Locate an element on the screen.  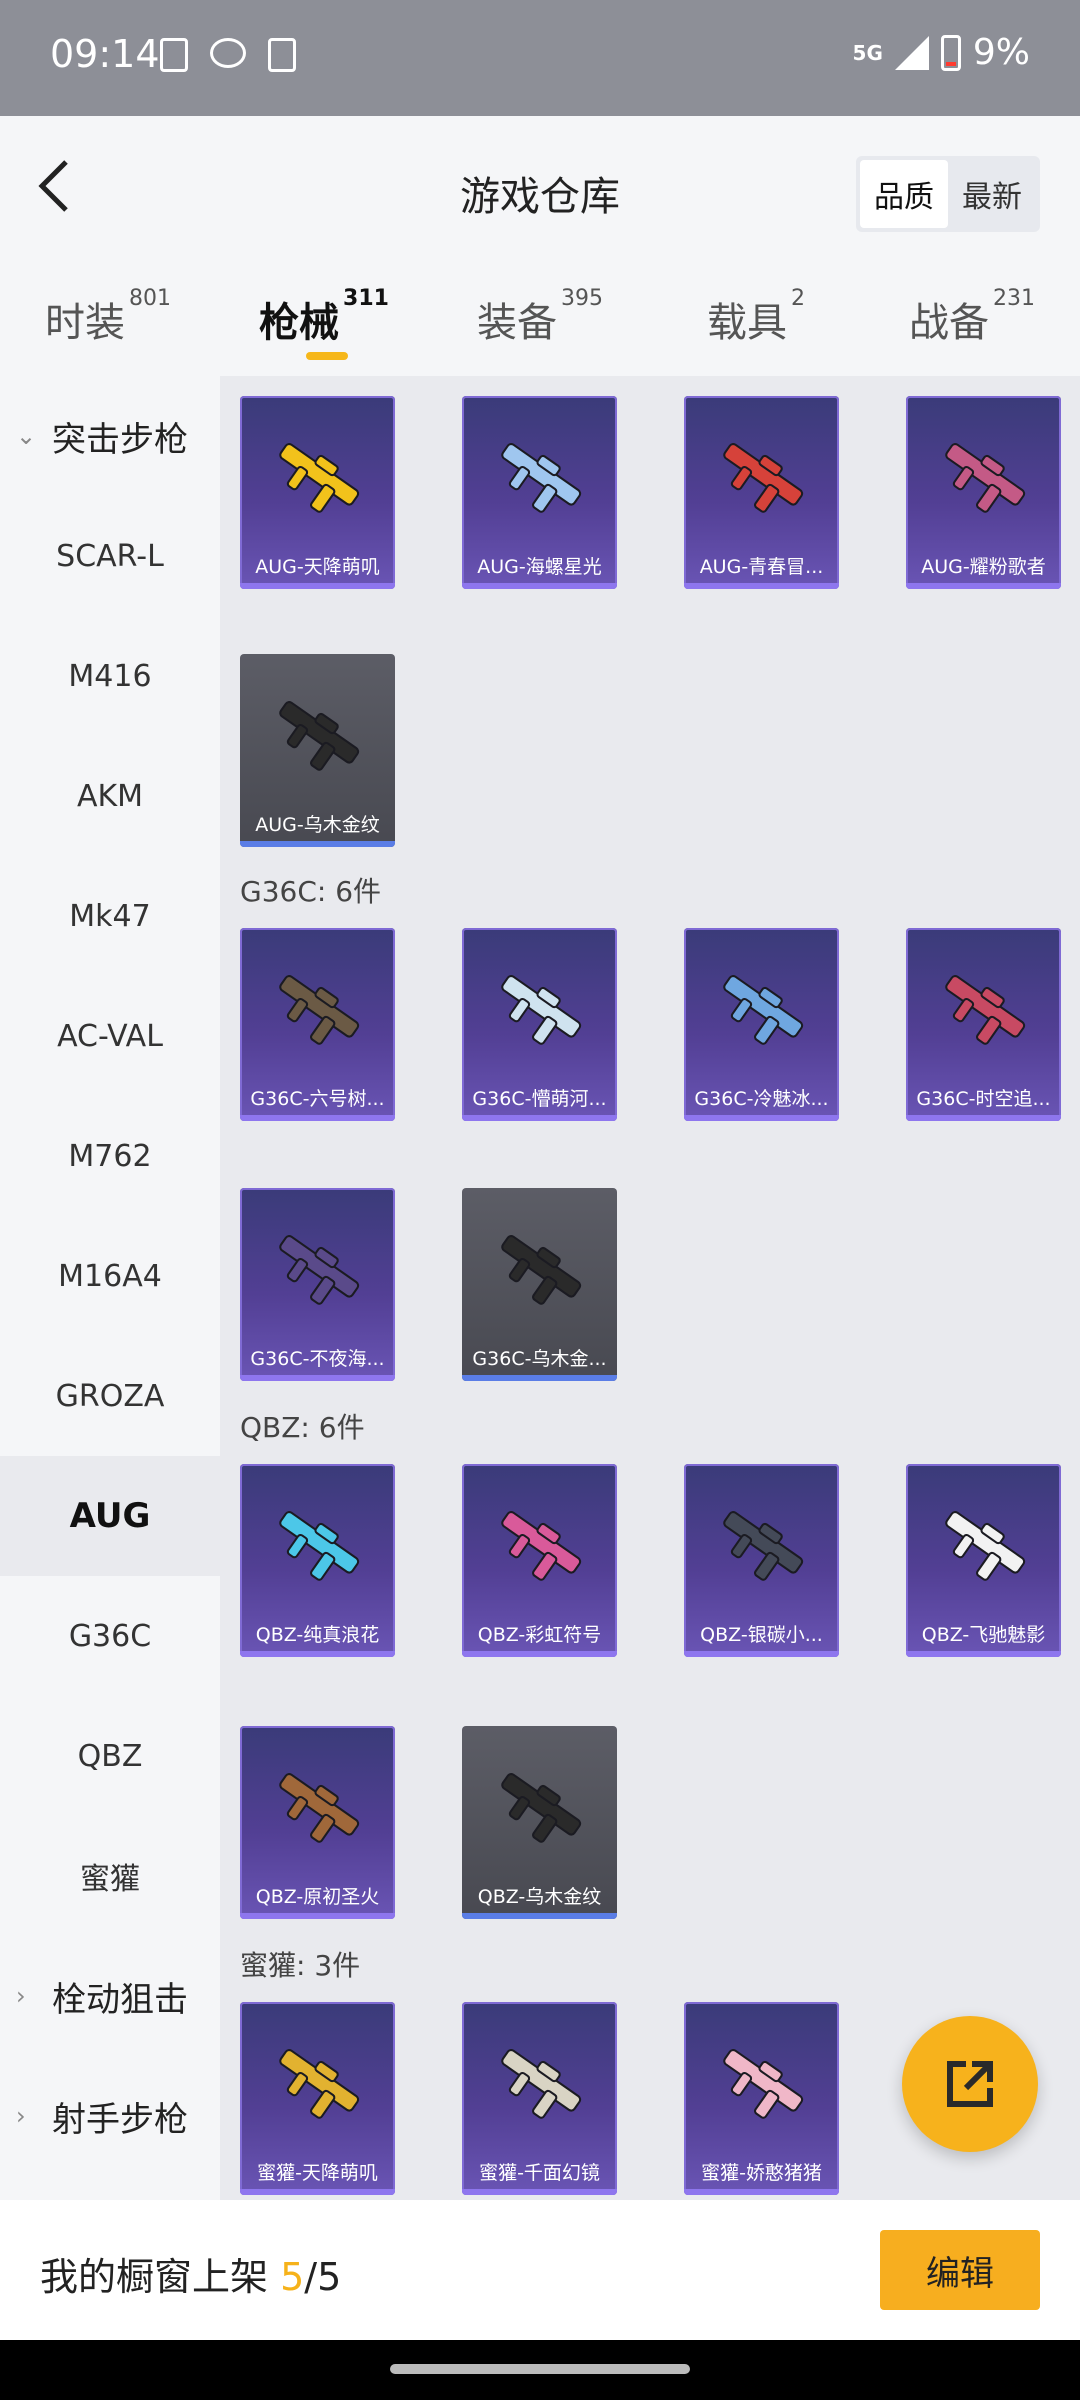
showcase-label: 我的橱窗上架 is located at coordinates (160, 2277).